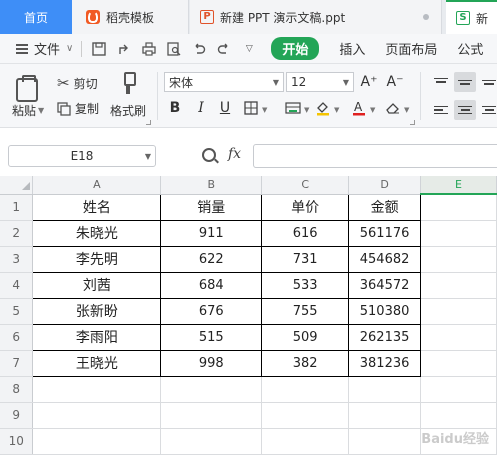 The height and width of the screenshot is (455, 497). What do you see at coordinates (385, 311) in the screenshot?
I see `cell: 510380` at bounding box center [385, 311].